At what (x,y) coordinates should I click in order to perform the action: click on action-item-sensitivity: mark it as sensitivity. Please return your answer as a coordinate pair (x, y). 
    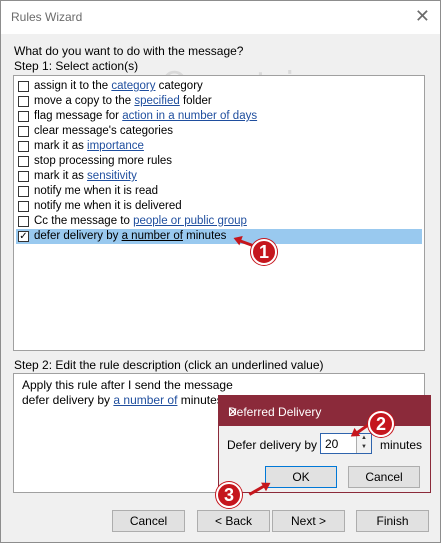
    Looking at the image, I should click on (219, 176).